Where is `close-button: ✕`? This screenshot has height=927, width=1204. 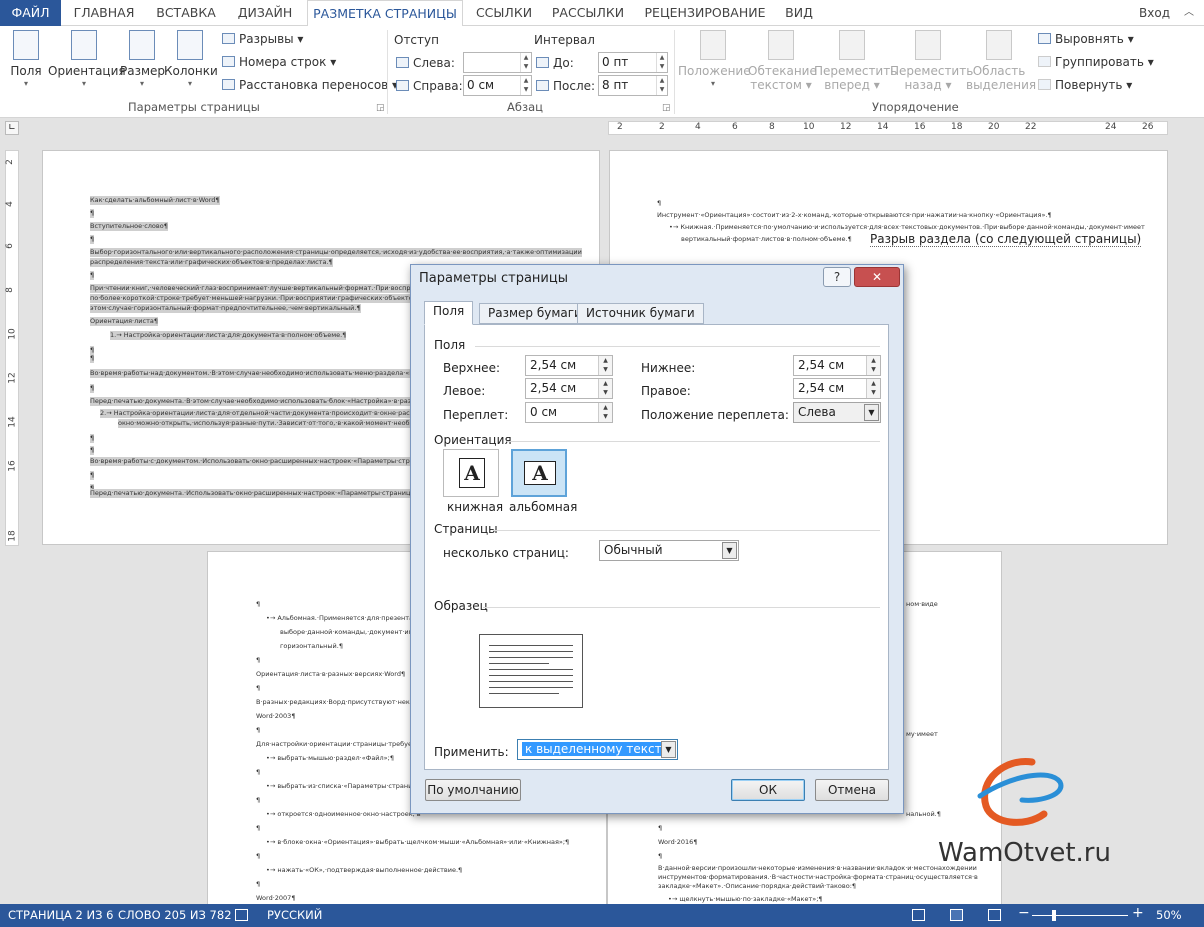 close-button: ✕ is located at coordinates (877, 277).